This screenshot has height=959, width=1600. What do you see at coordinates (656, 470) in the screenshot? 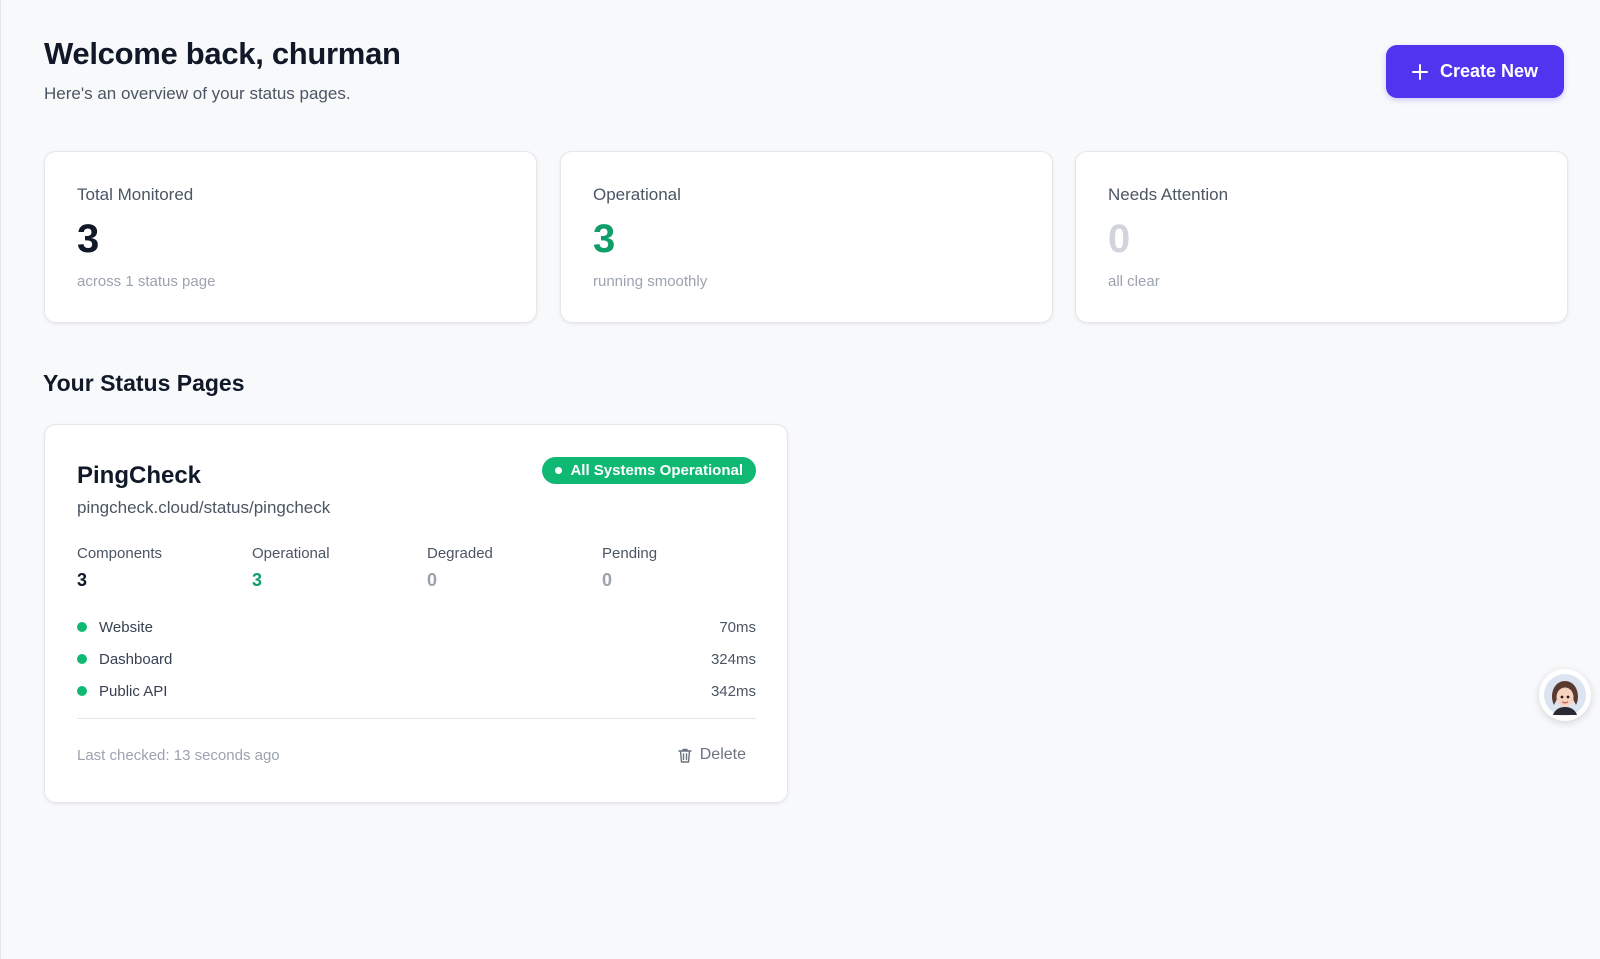
I see `status-badge-label: All Systems Operational` at bounding box center [656, 470].